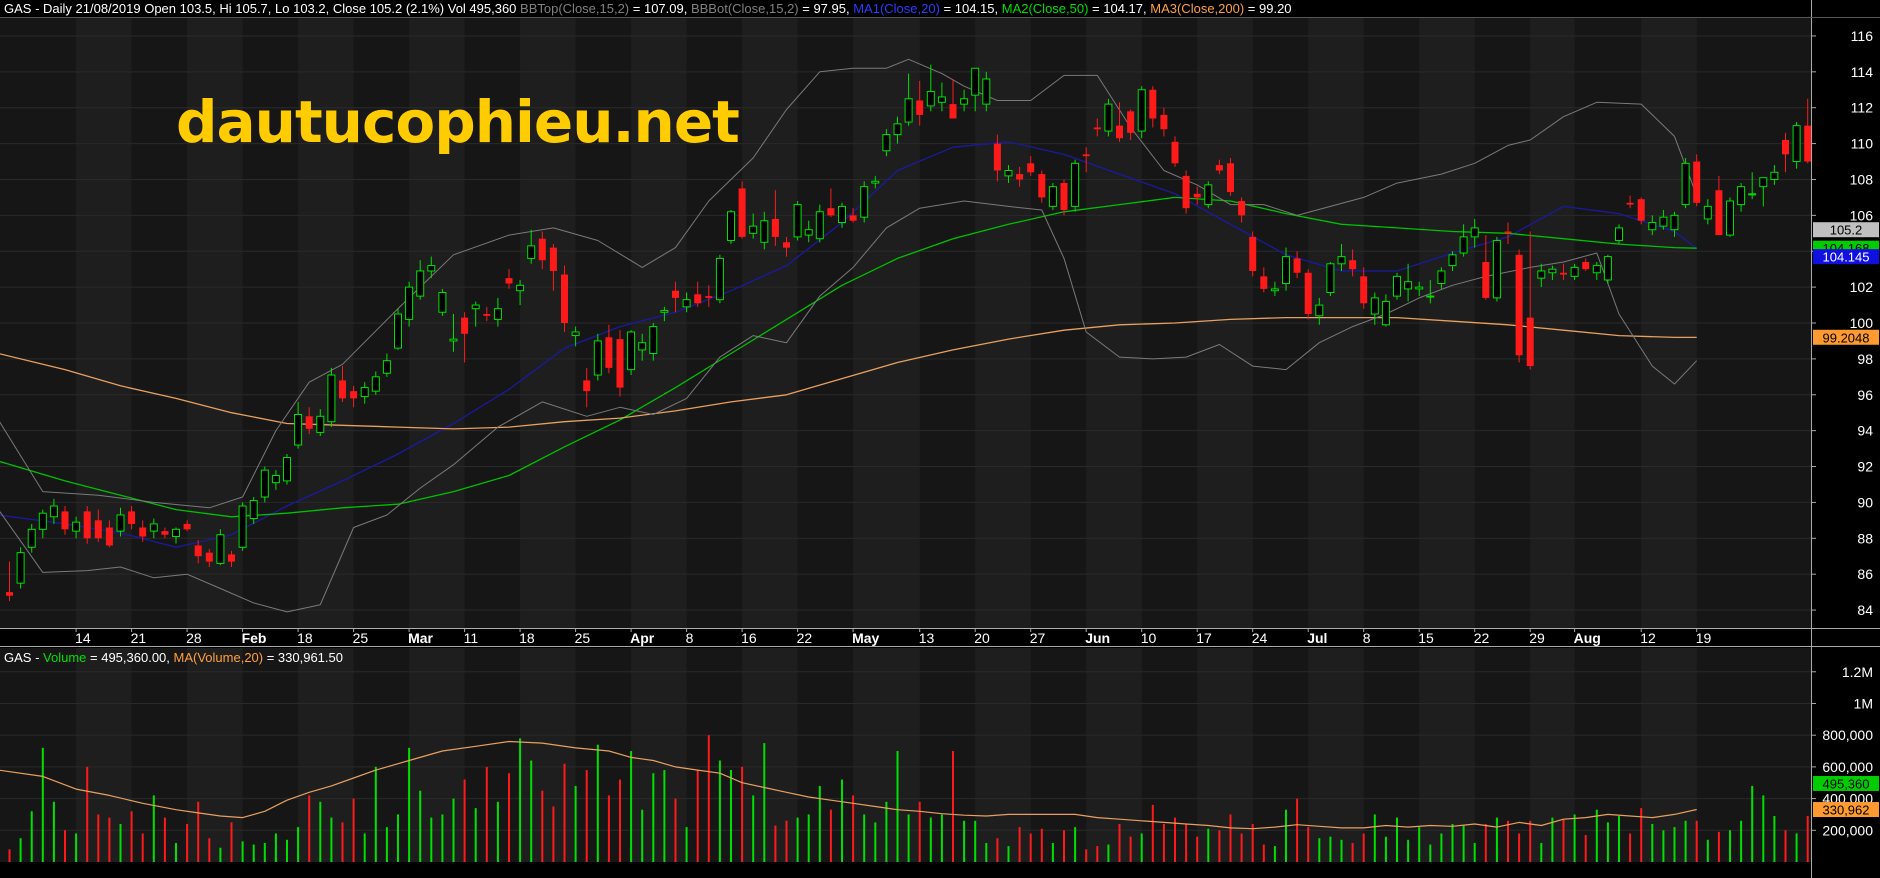 This screenshot has width=1880, height=878. Describe the element at coordinates (1865, 431) in the screenshot. I see `price-tick-label: 94` at that location.